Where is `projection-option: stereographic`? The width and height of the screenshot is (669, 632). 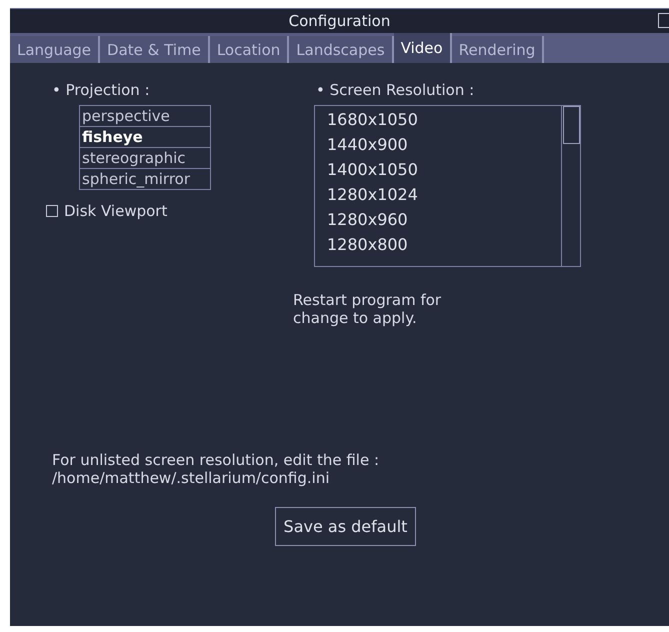
projection-option: stereographic is located at coordinates (145, 158).